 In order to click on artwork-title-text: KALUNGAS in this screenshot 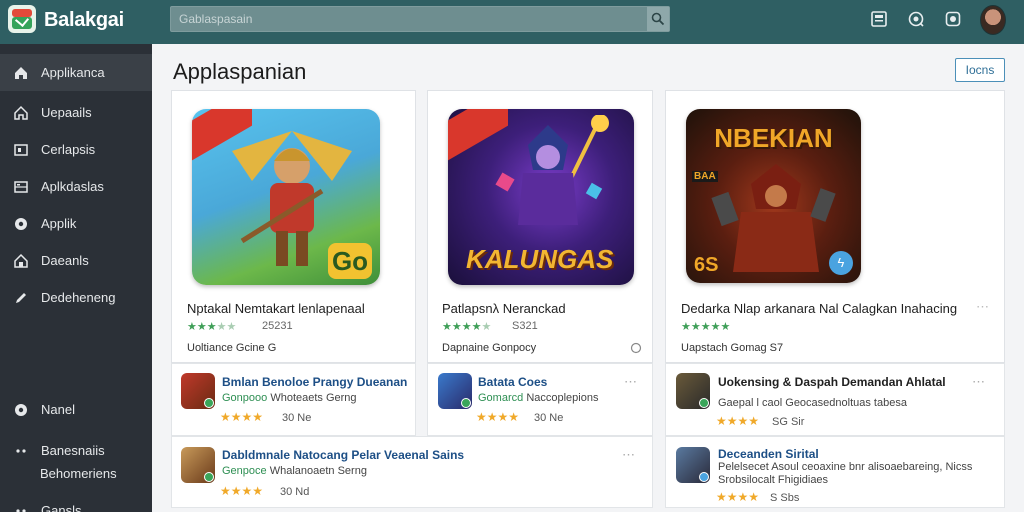, I will do `click(540, 259)`.